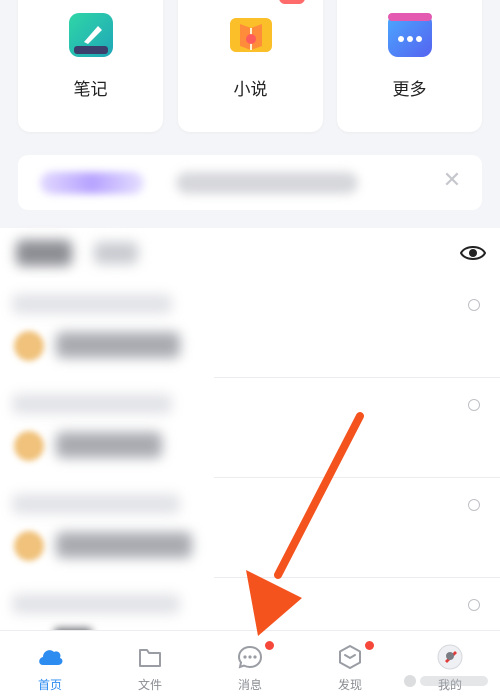 The height and width of the screenshot is (700, 500). I want to click on tab-files: 文件, so click(150, 665).